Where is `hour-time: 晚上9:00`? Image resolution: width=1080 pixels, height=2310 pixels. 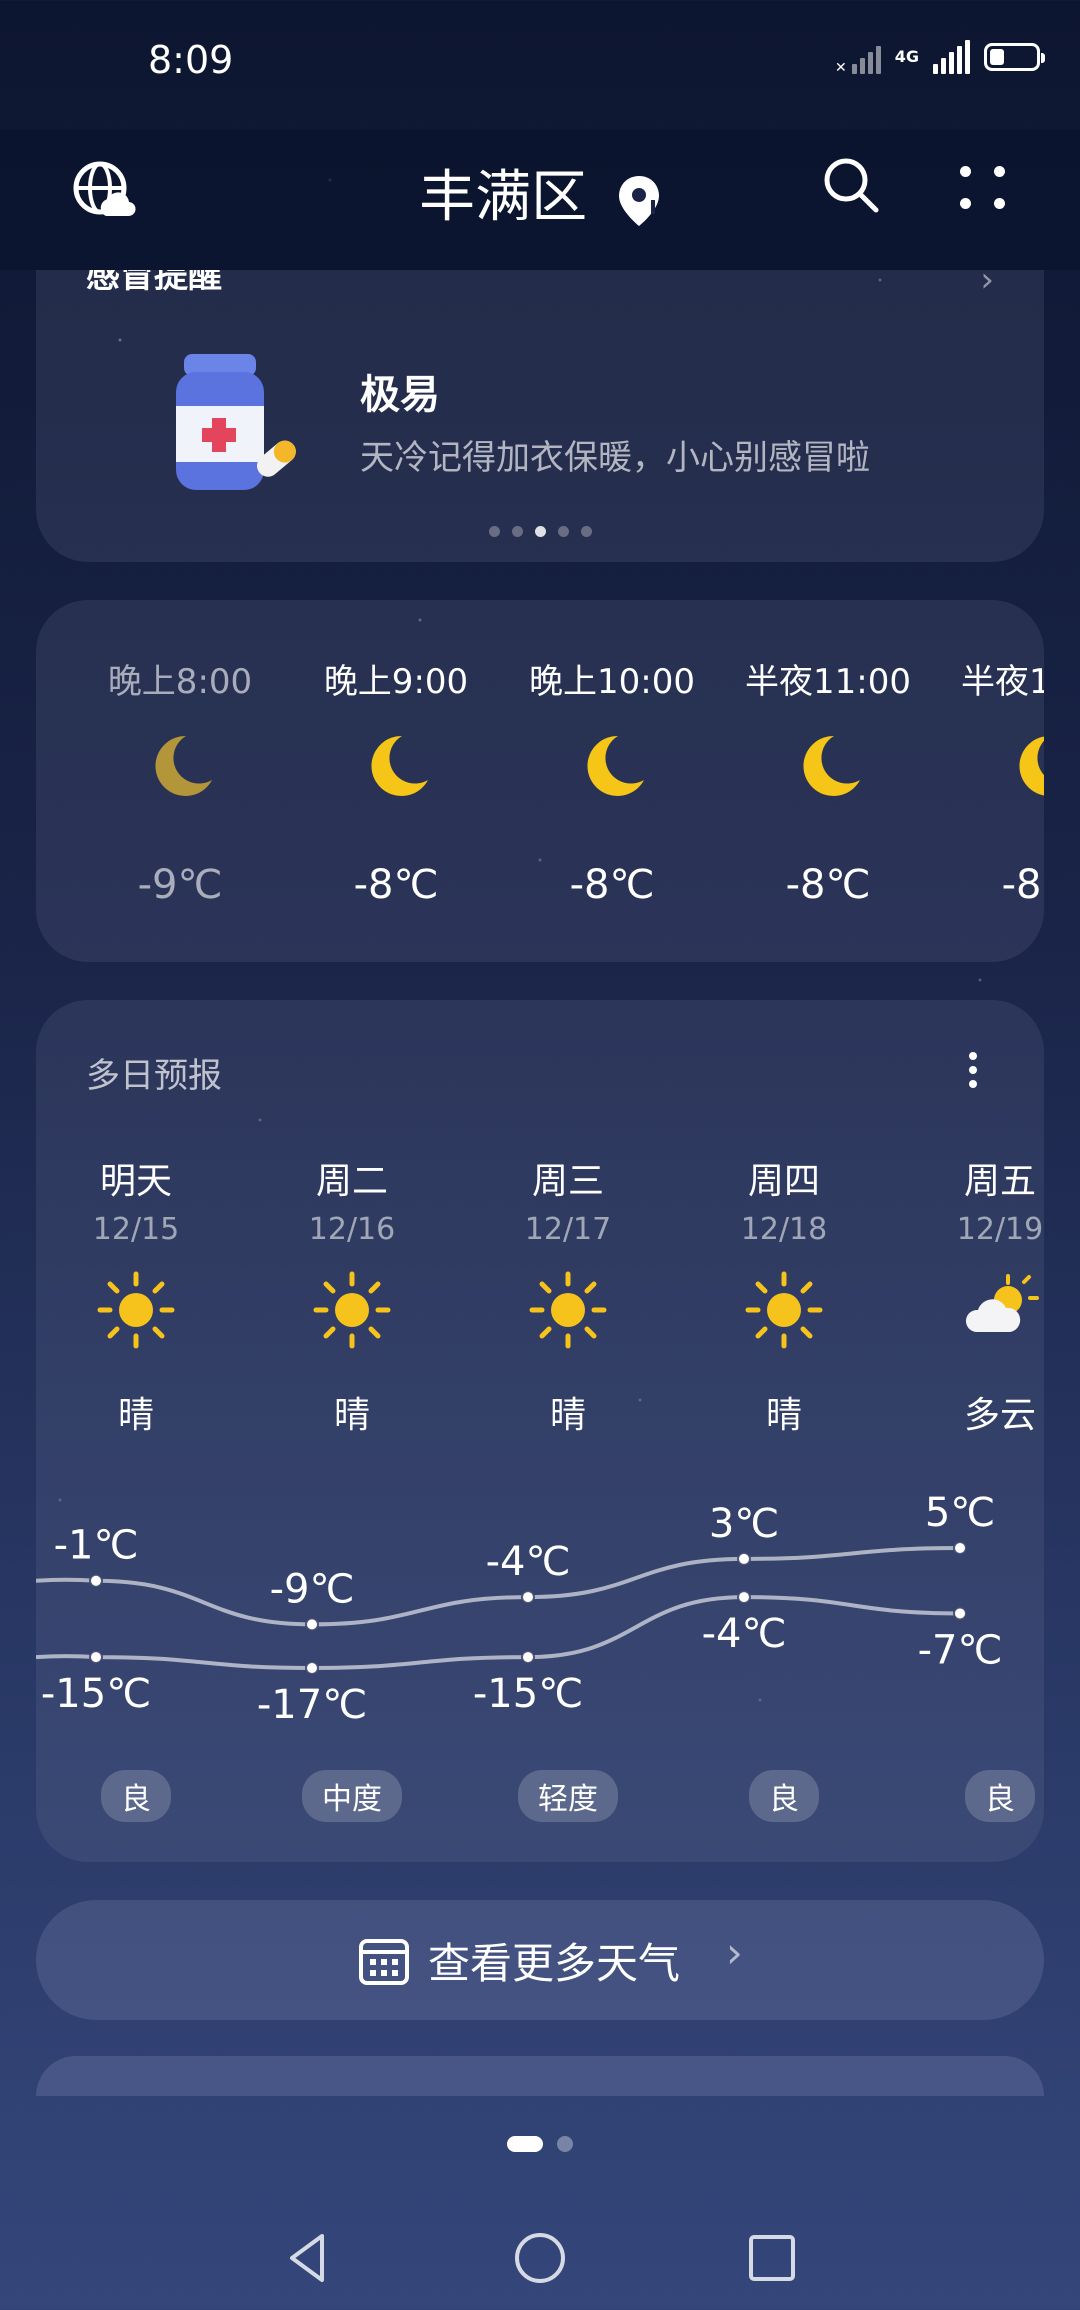
hour-time: 晚上9:00 is located at coordinates (396, 682).